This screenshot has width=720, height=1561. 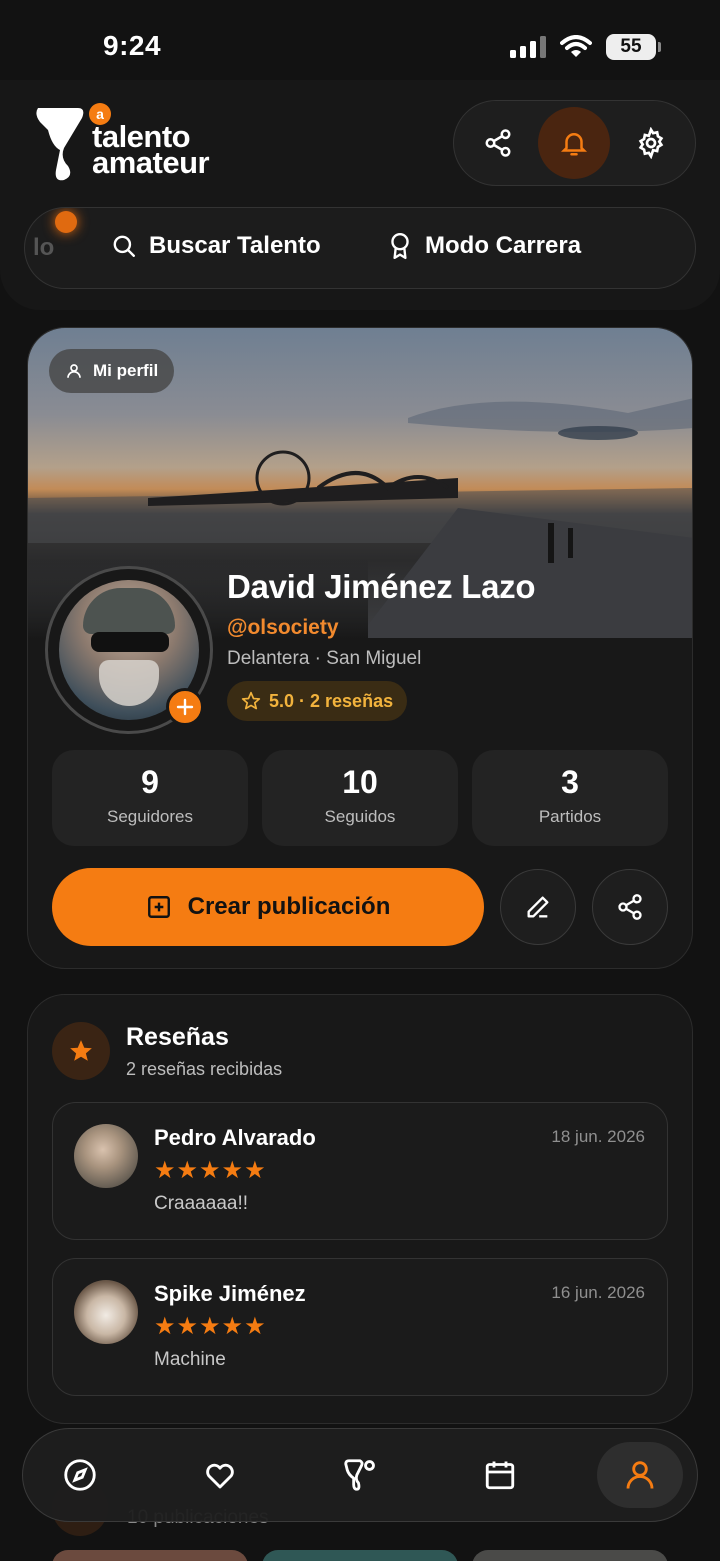 What do you see at coordinates (289, 906) in the screenshot?
I see `create-post-label: Crear publicación` at bounding box center [289, 906].